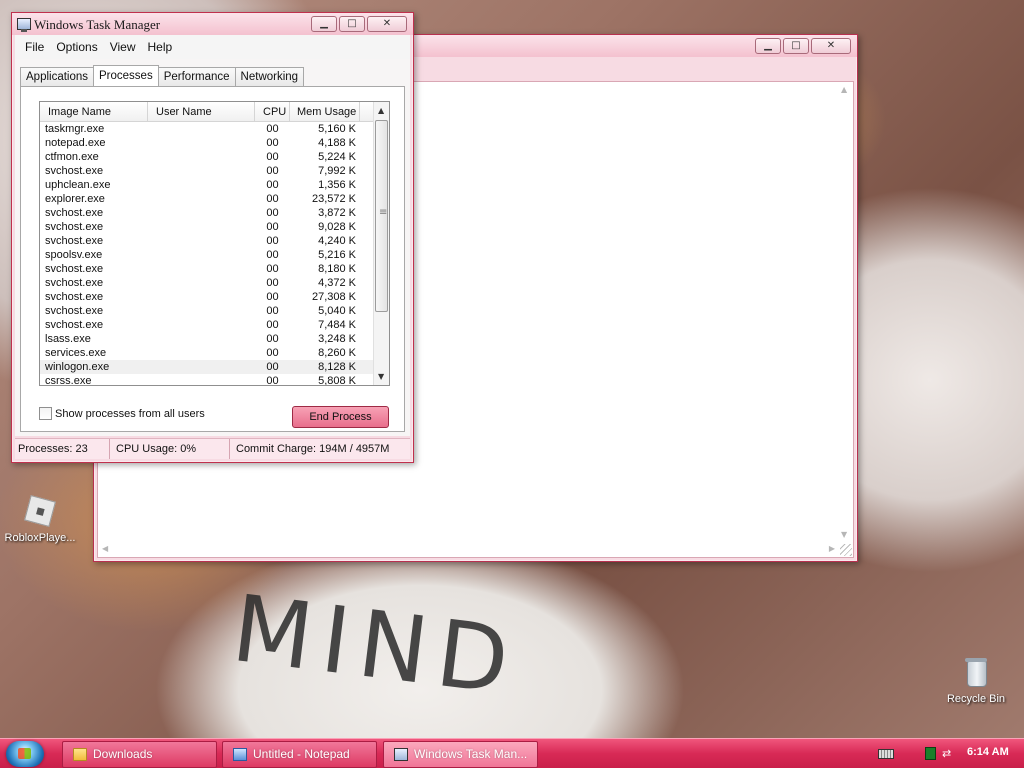 The image size is (1024, 768). What do you see at coordinates (240, 754) in the screenshot?
I see `notepad-icon` at bounding box center [240, 754].